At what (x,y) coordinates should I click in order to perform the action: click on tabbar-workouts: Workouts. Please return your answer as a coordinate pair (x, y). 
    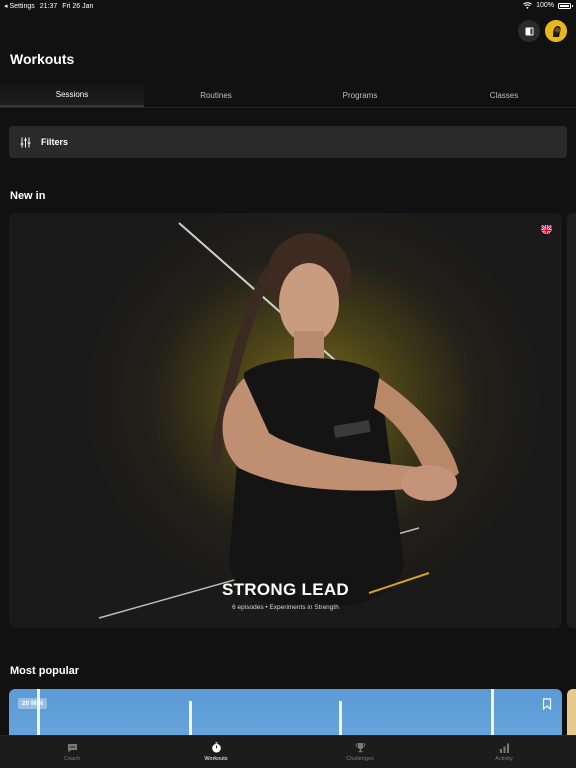
    Looking at the image, I should click on (216, 752).